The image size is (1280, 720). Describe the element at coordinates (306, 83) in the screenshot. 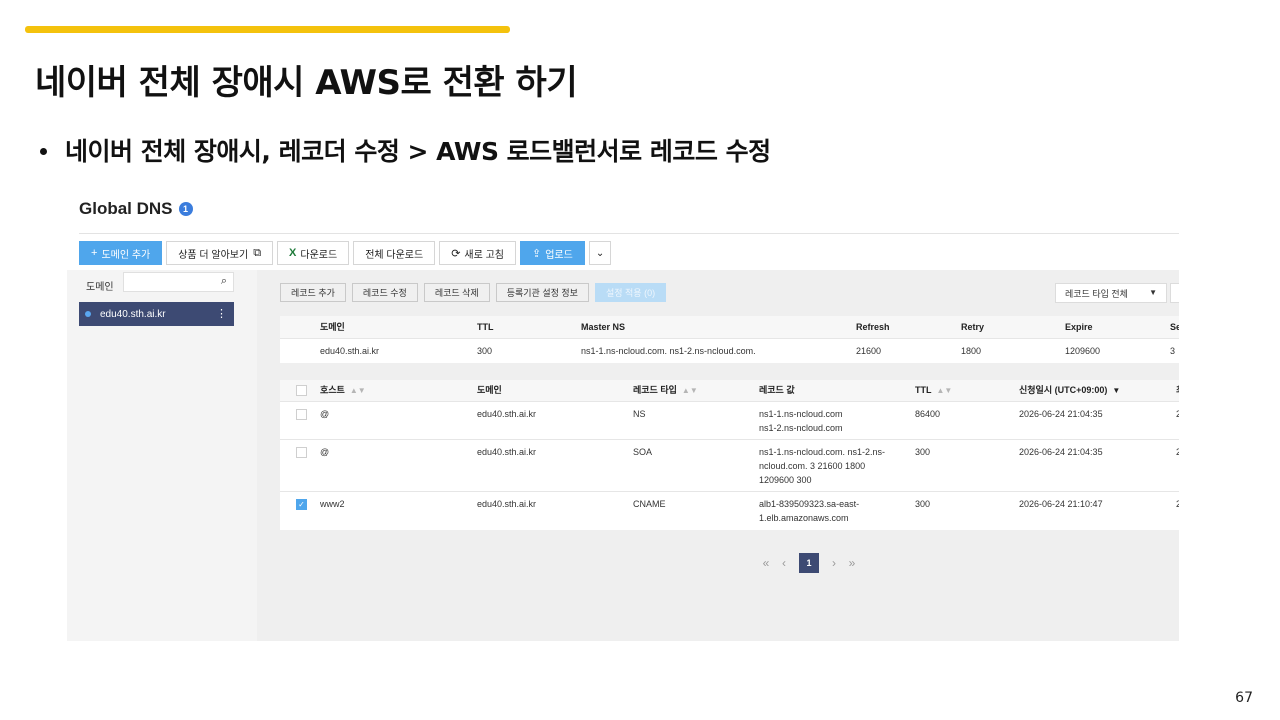

I see `slide-title: 네이버 전체 장애시 AWS로 전환 하기` at that location.